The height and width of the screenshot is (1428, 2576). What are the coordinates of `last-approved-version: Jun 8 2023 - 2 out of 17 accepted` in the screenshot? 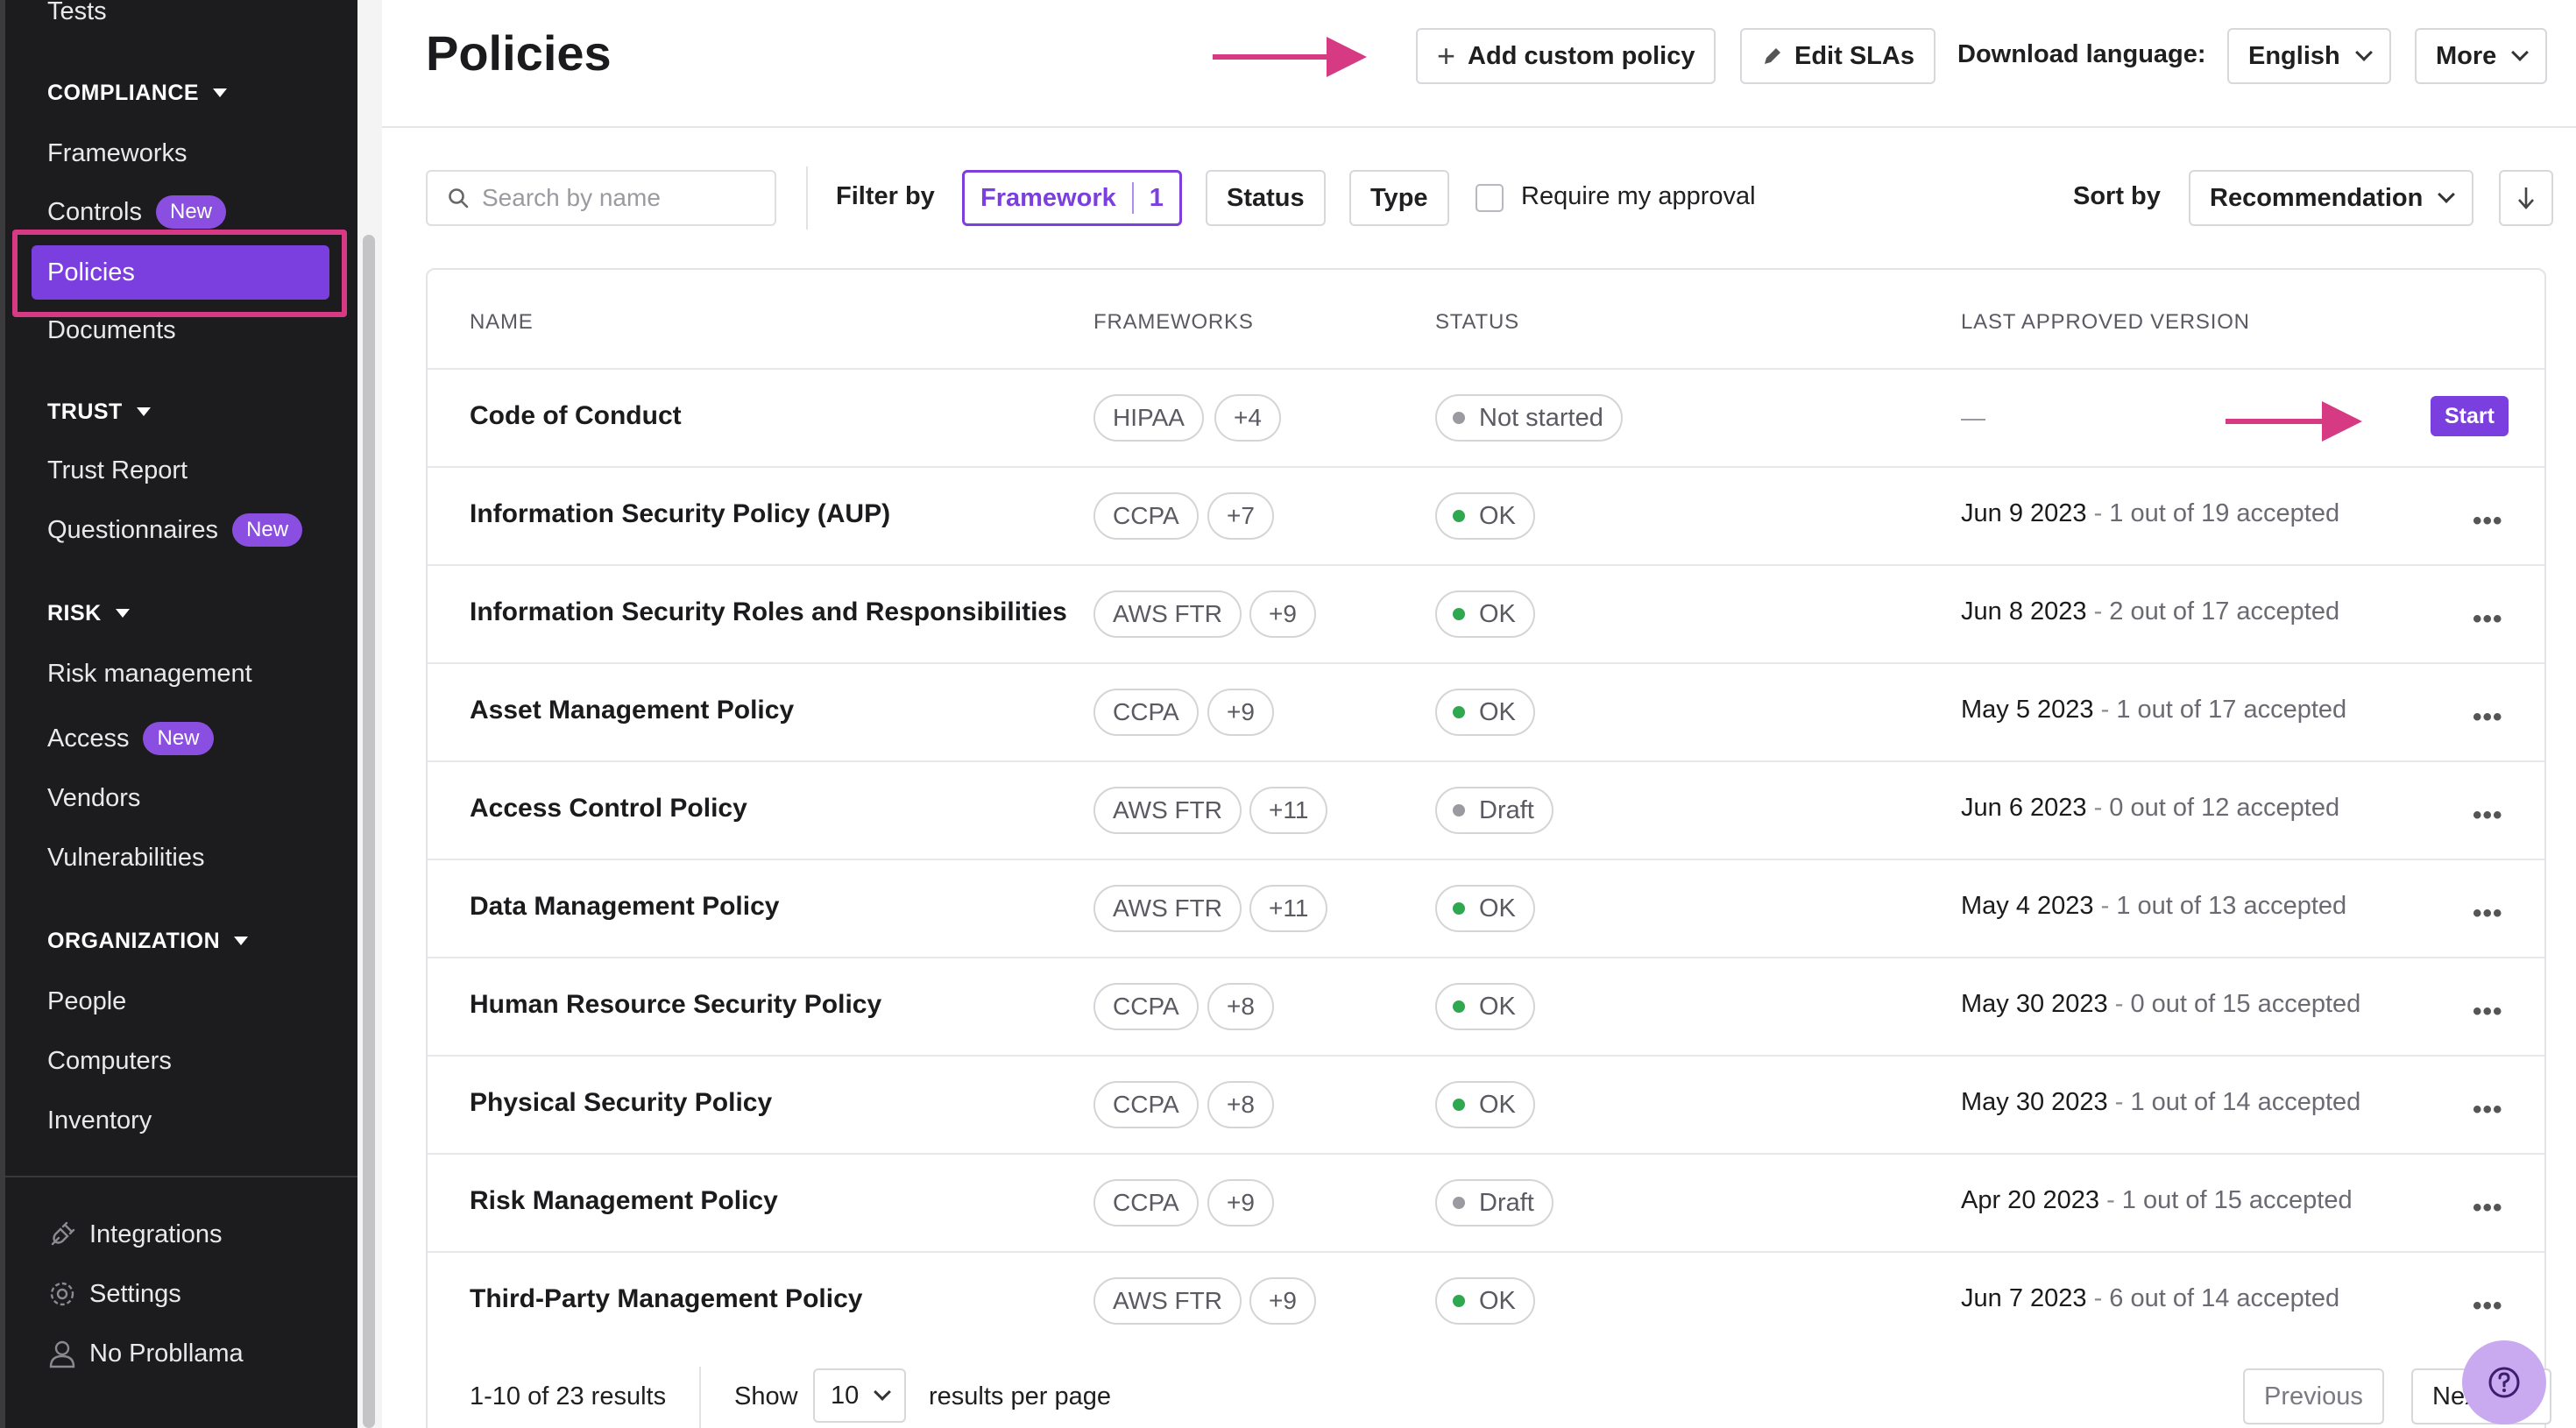 It's located at (2150, 611).